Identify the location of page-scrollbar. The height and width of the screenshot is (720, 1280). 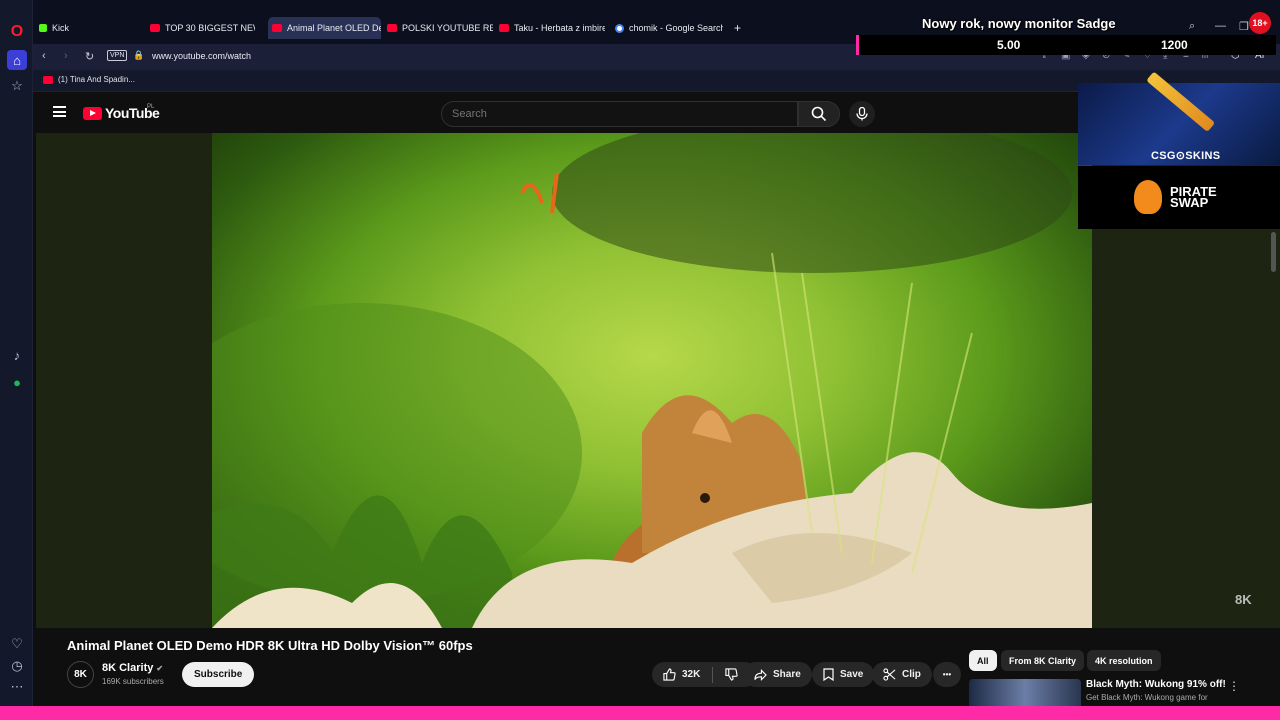
(1273, 252).